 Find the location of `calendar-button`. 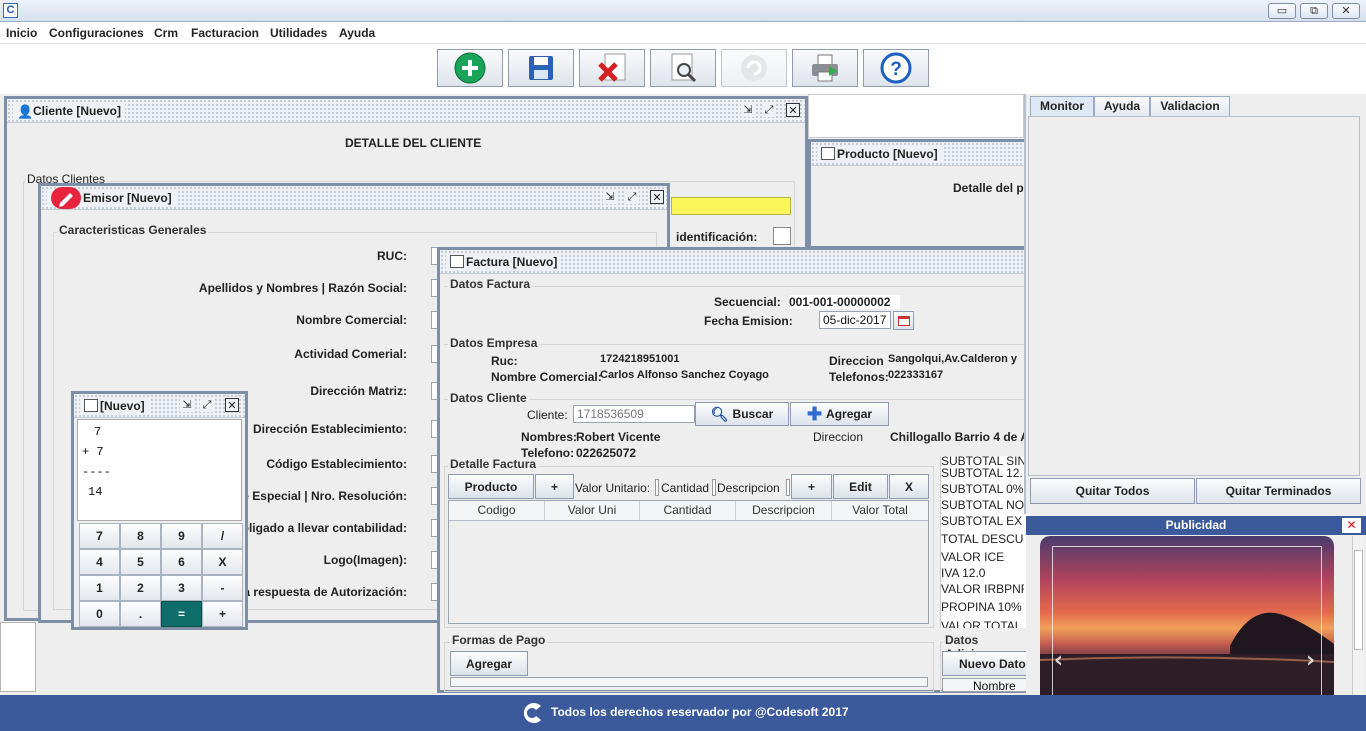

calendar-button is located at coordinates (903, 320).